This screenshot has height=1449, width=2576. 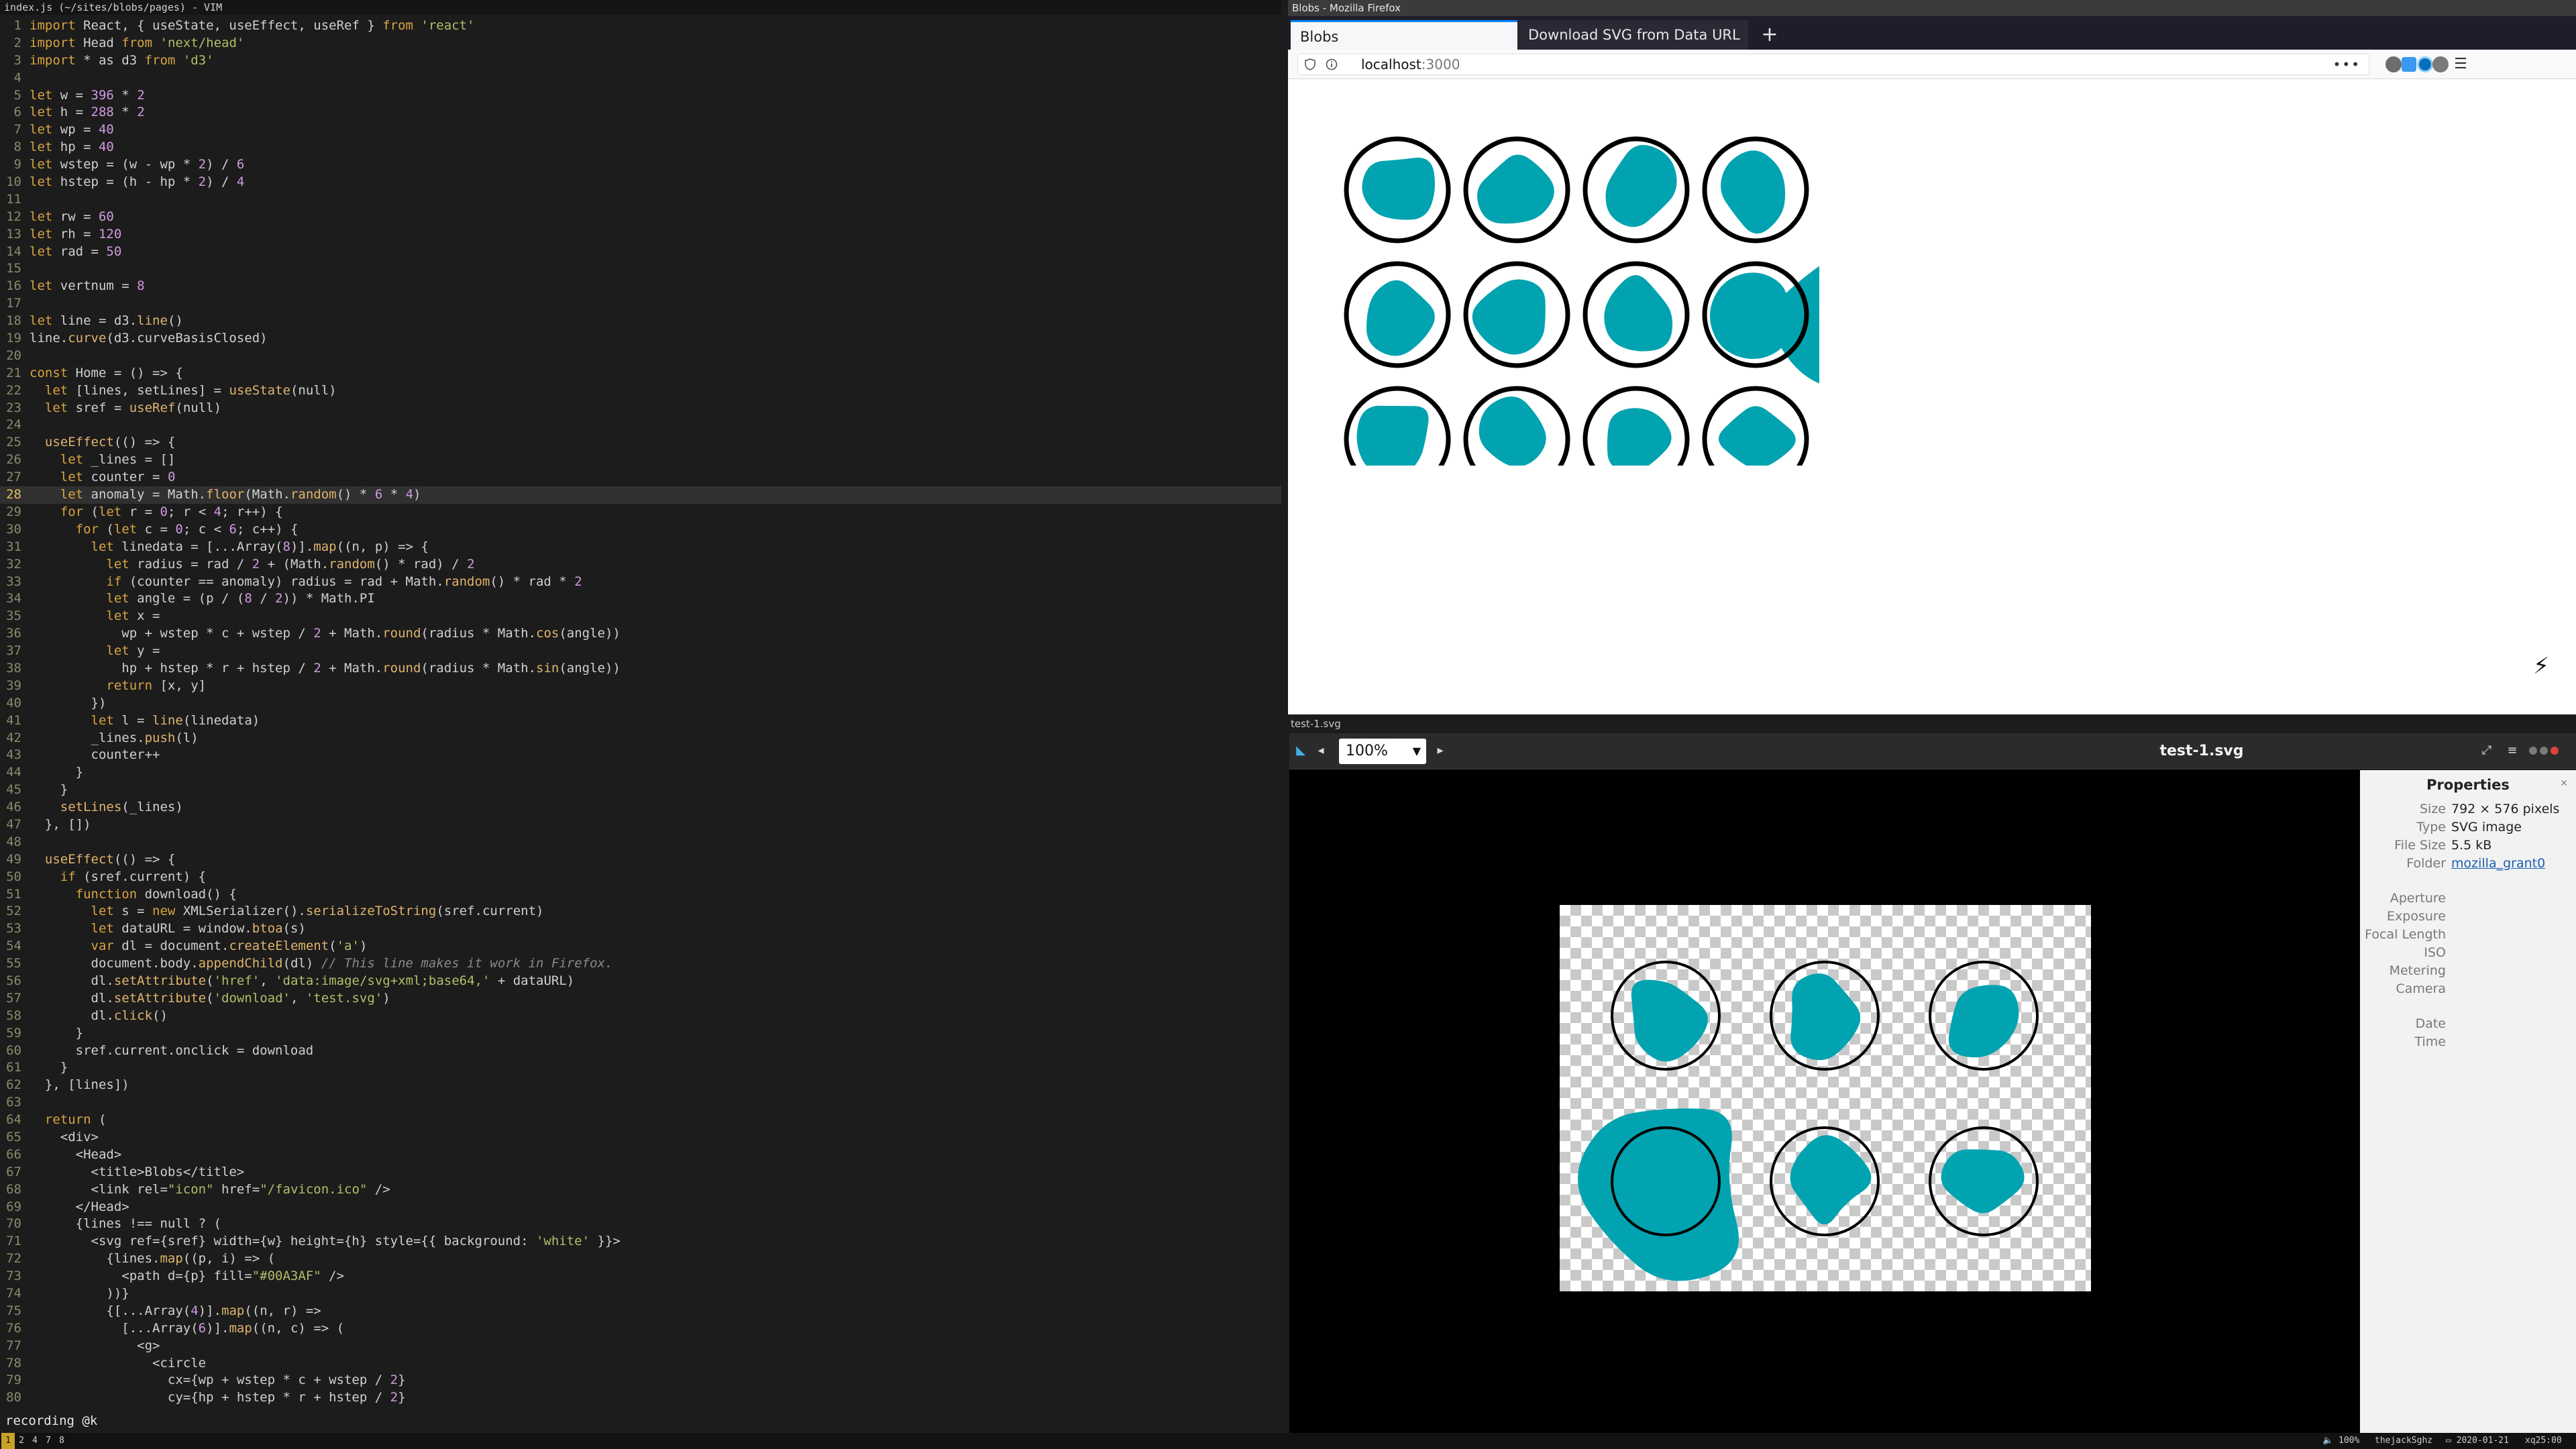 What do you see at coordinates (2512, 751) in the screenshot?
I see `menu-icon: ≡` at bounding box center [2512, 751].